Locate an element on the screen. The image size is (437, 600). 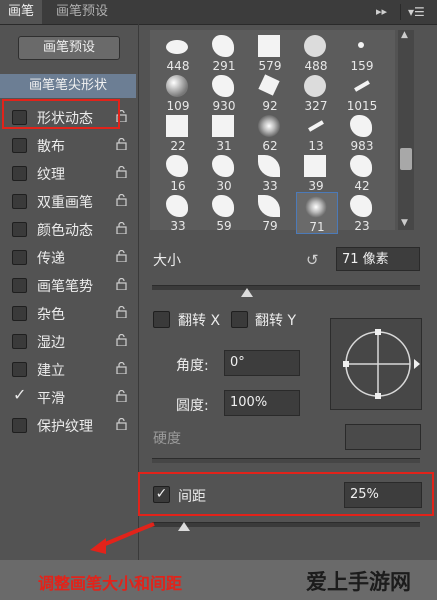
size-input: 71 像素 is located at coordinates (378, 259).